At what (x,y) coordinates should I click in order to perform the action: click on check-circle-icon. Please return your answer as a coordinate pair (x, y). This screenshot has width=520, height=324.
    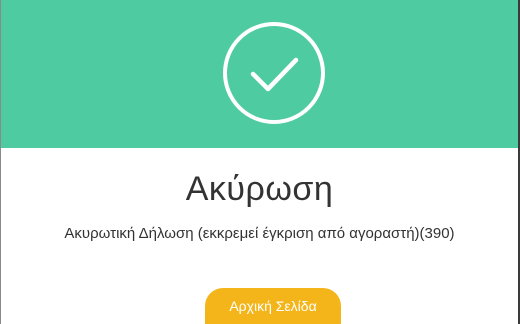
    Looking at the image, I should click on (274, 73).